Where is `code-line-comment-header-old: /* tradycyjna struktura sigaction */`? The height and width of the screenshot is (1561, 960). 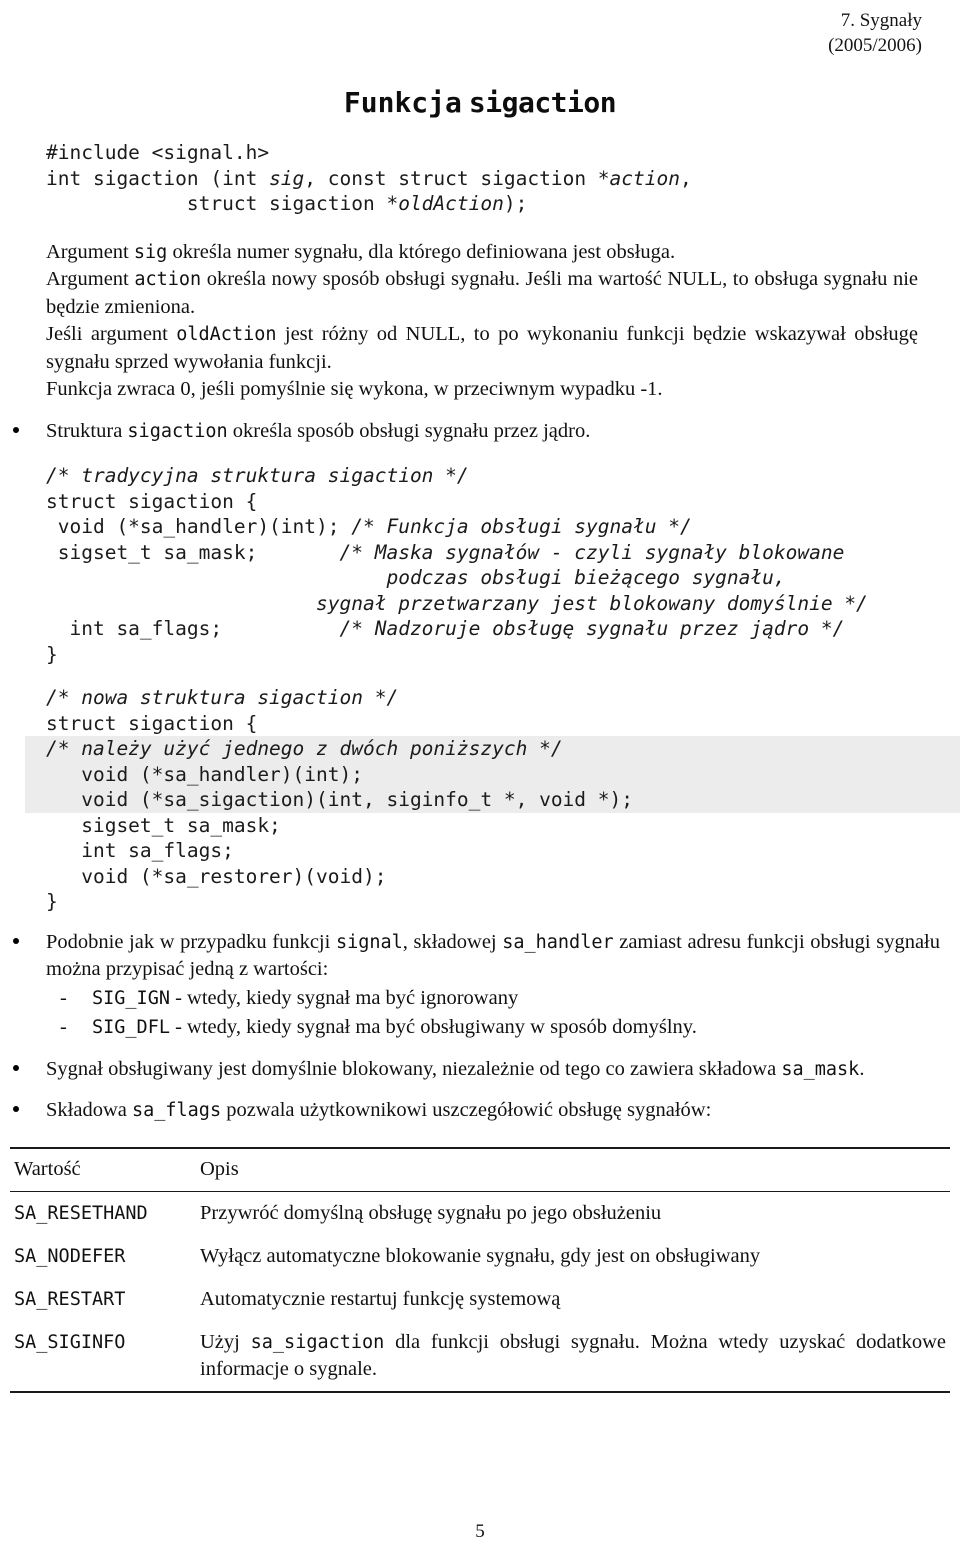 code-line-comment-header-old: /* tradycyjna struktura sigaction */ is located at coordinates (503, 476).